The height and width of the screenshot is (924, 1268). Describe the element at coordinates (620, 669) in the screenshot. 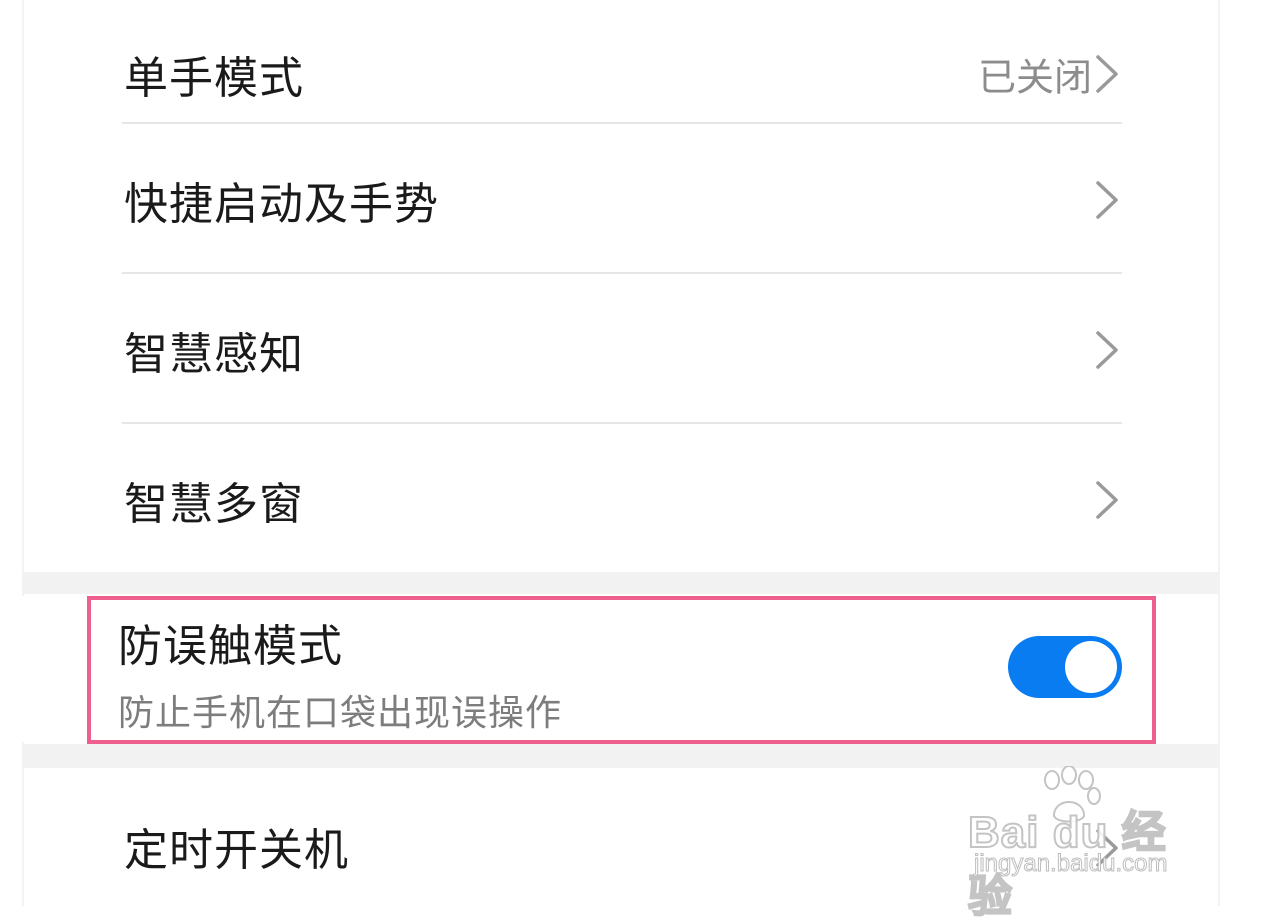

I see `settings-item-anti-mistouch-mode: 防误触模式 防止手机在口袋出现误操作` at that location.